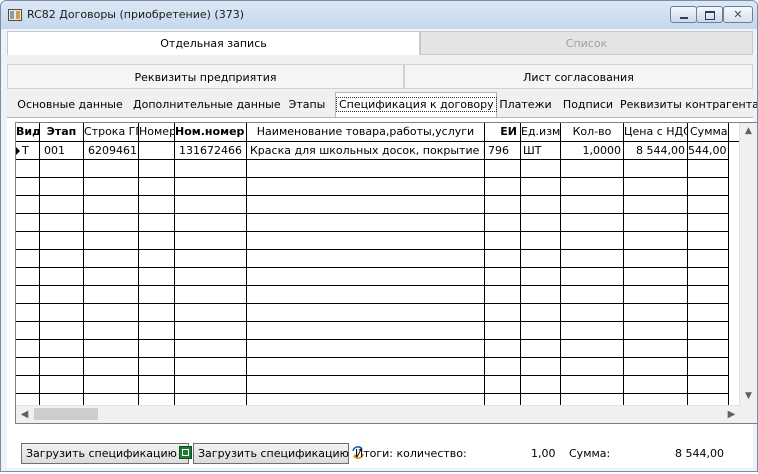  Describe the element at coordinates (157, 132) in the screenshot. I see `col-header-number: Номер` at that location.